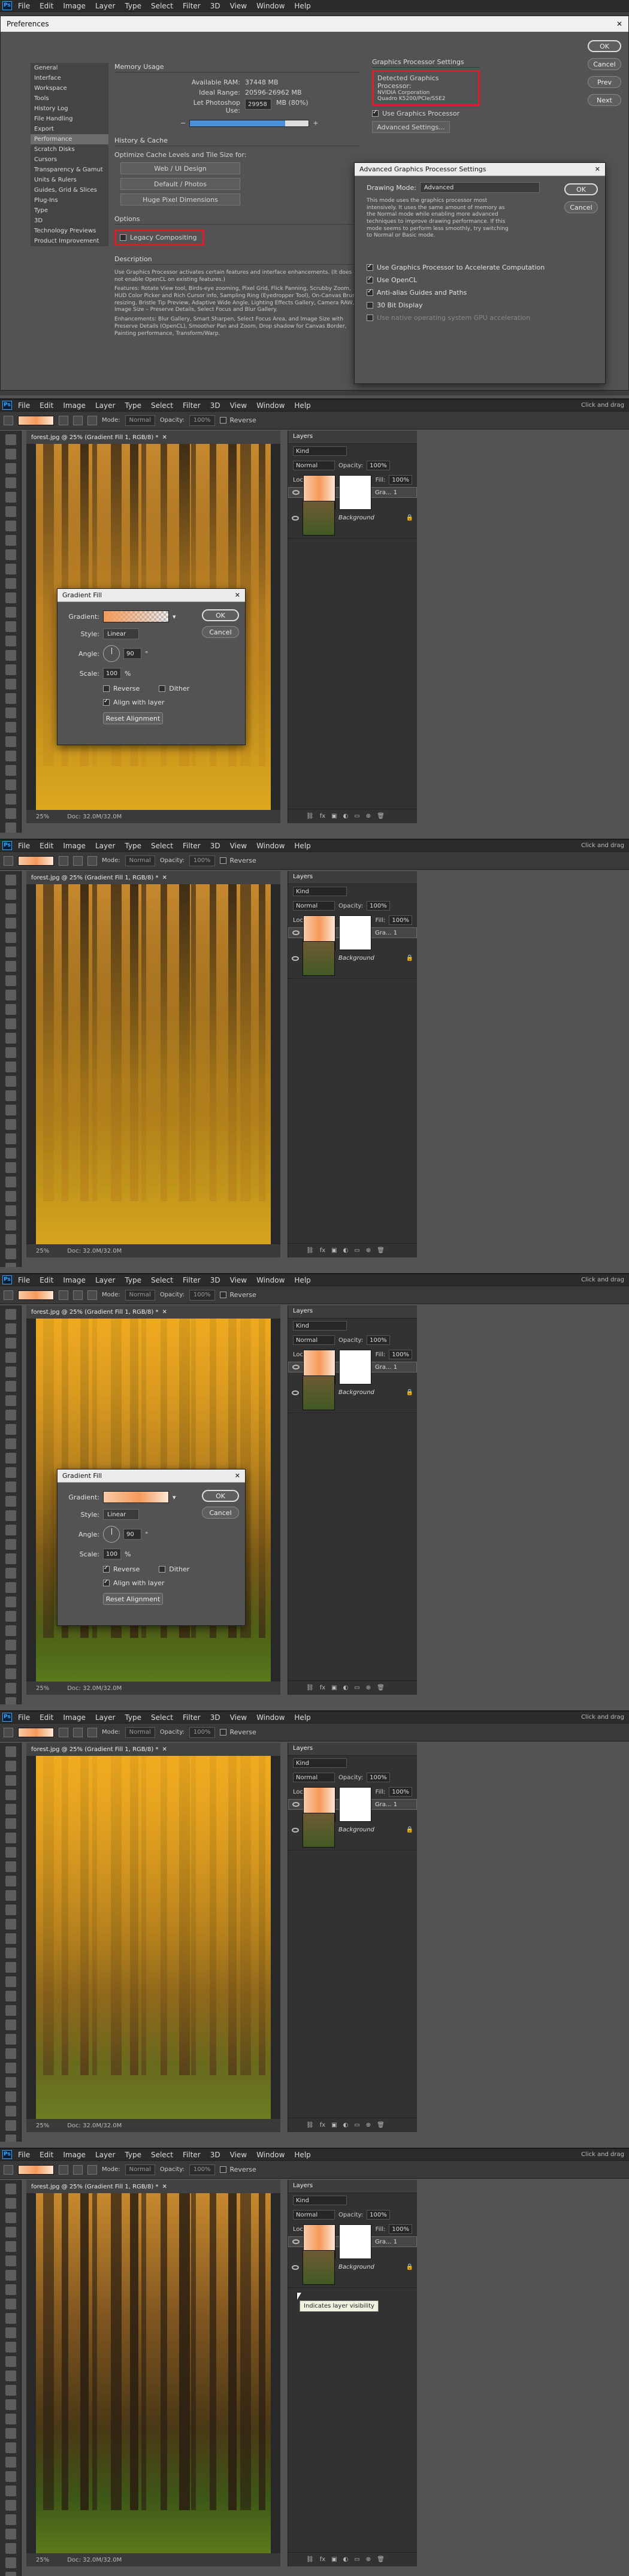 The width and height of the screenshot is (629, 2576). What do you see at coordinates (78, 1295) in the screenshot?
I see `radial-gradient-icon` at bounding box center [78, 1295].